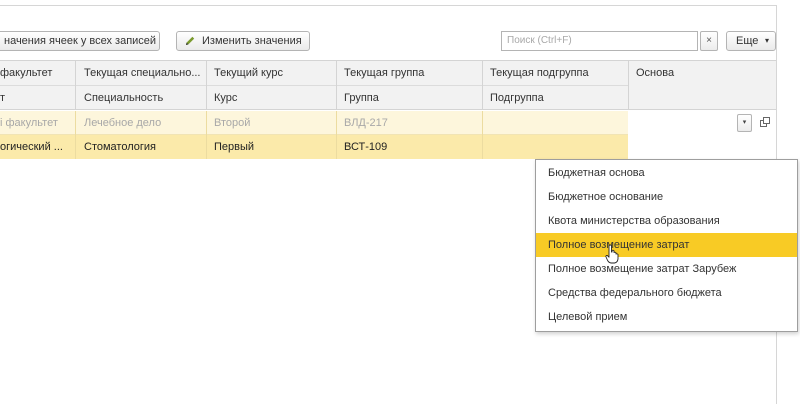  I want to click on dropdown-item: Средства федерального бюджета, so click(666, 293).